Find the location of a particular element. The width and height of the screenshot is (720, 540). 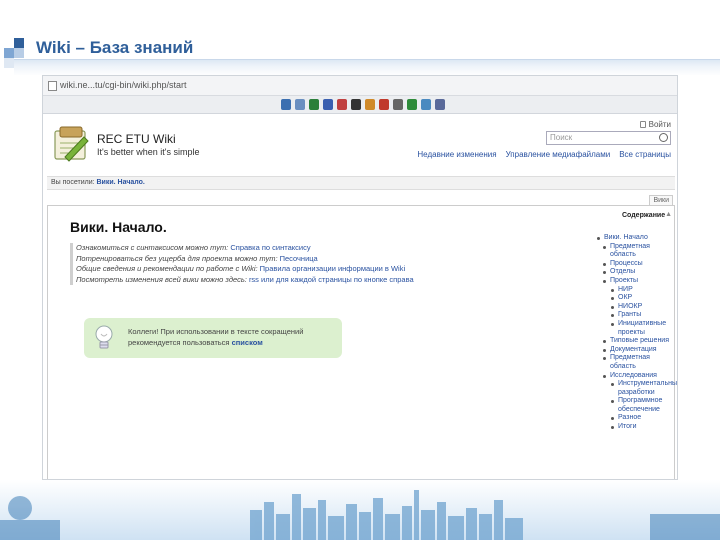

recent-link: Недавние изменения is located at coordinates (456, 154).